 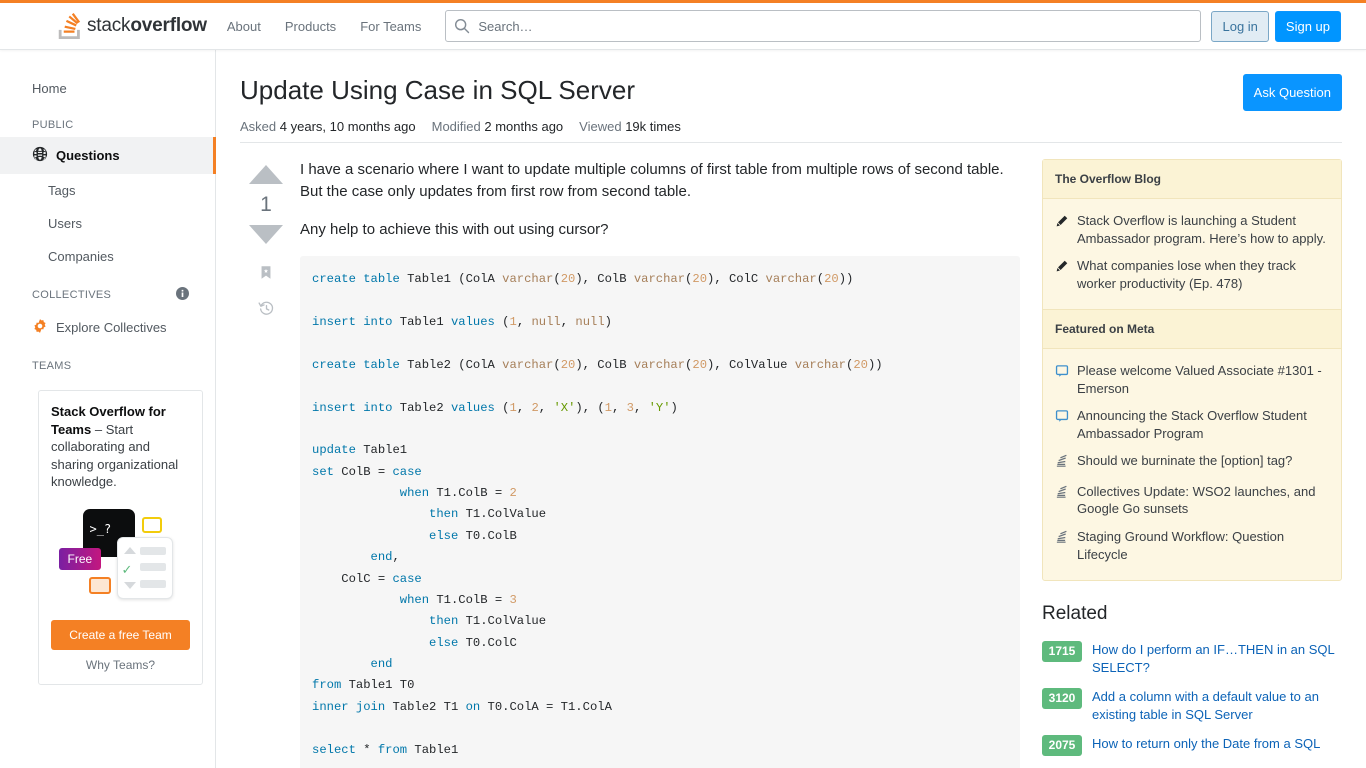 What do you see at coordinates (244, 26) in the screenshot?
I see `nav-about: About` at bounding box center [244, 26].